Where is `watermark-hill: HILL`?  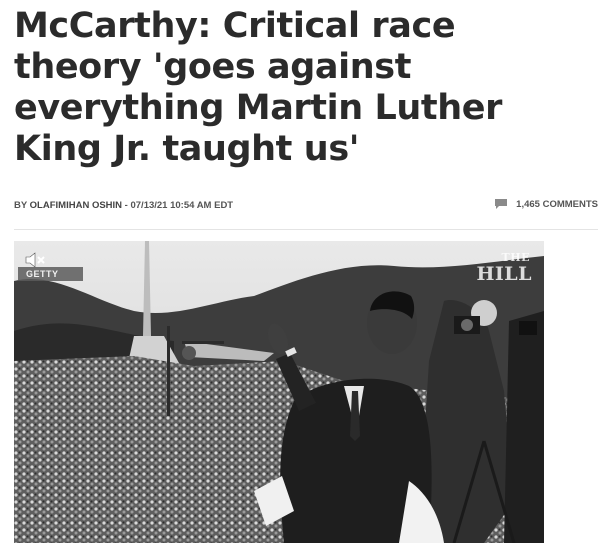
watermark-hill: HILL is located at coordinates (504, 274).